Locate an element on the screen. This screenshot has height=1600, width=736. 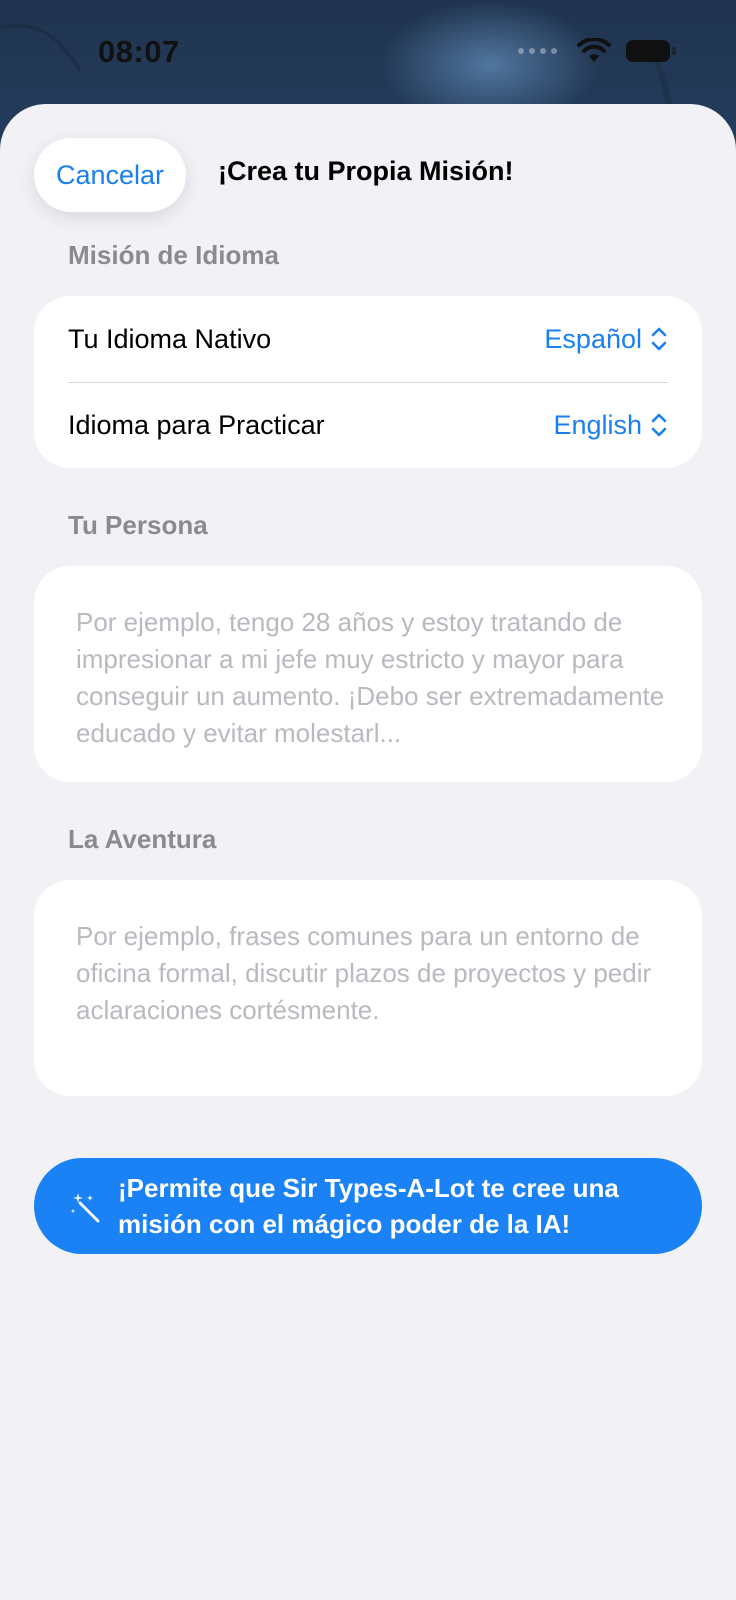
magic-wand-icon is located at coordinates (85, 1208).